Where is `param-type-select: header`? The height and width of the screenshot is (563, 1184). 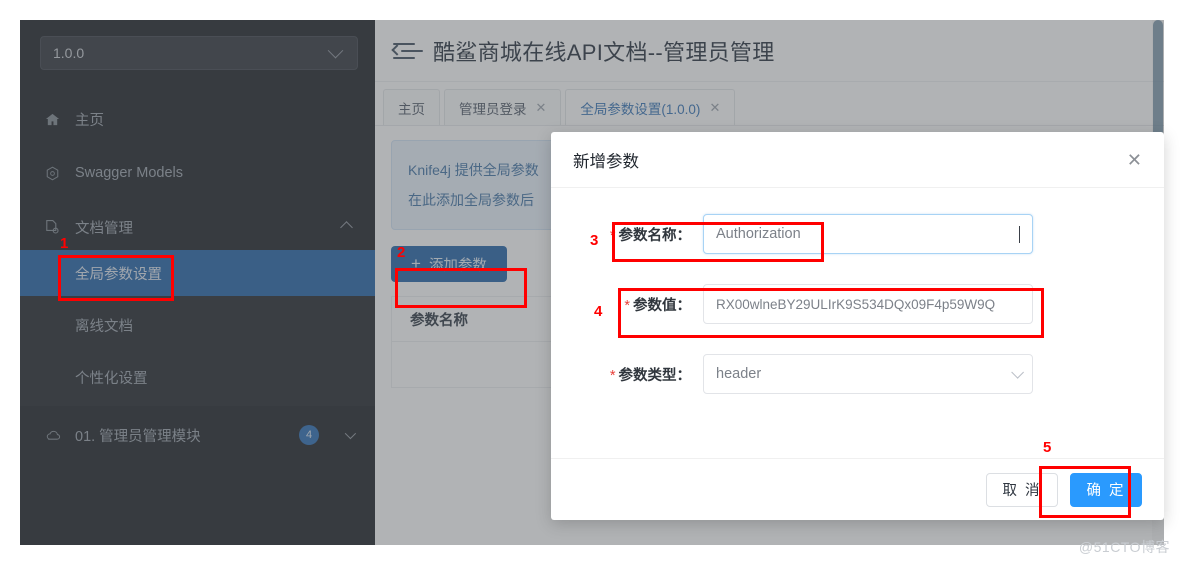 param-type-select: header is located at coordinates (868, 374).